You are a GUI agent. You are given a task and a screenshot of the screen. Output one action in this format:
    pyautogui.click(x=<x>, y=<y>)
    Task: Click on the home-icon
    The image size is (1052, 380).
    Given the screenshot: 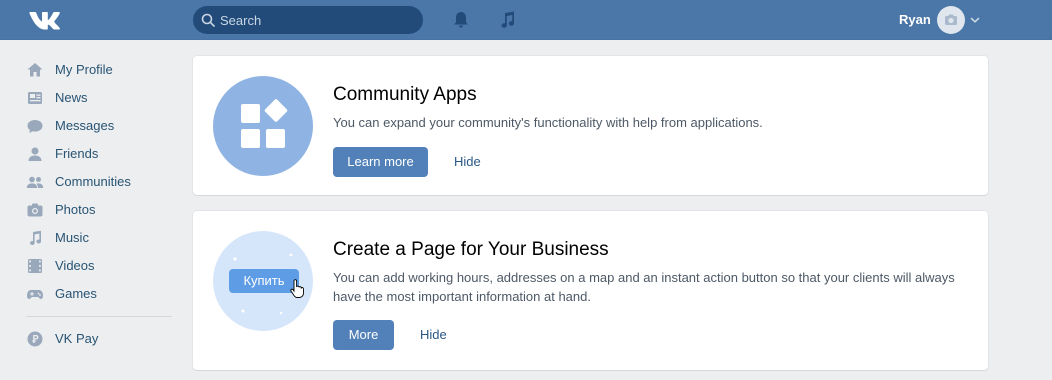 What is the action you would take?
    pyautogui.click(x=35, y=70)
    